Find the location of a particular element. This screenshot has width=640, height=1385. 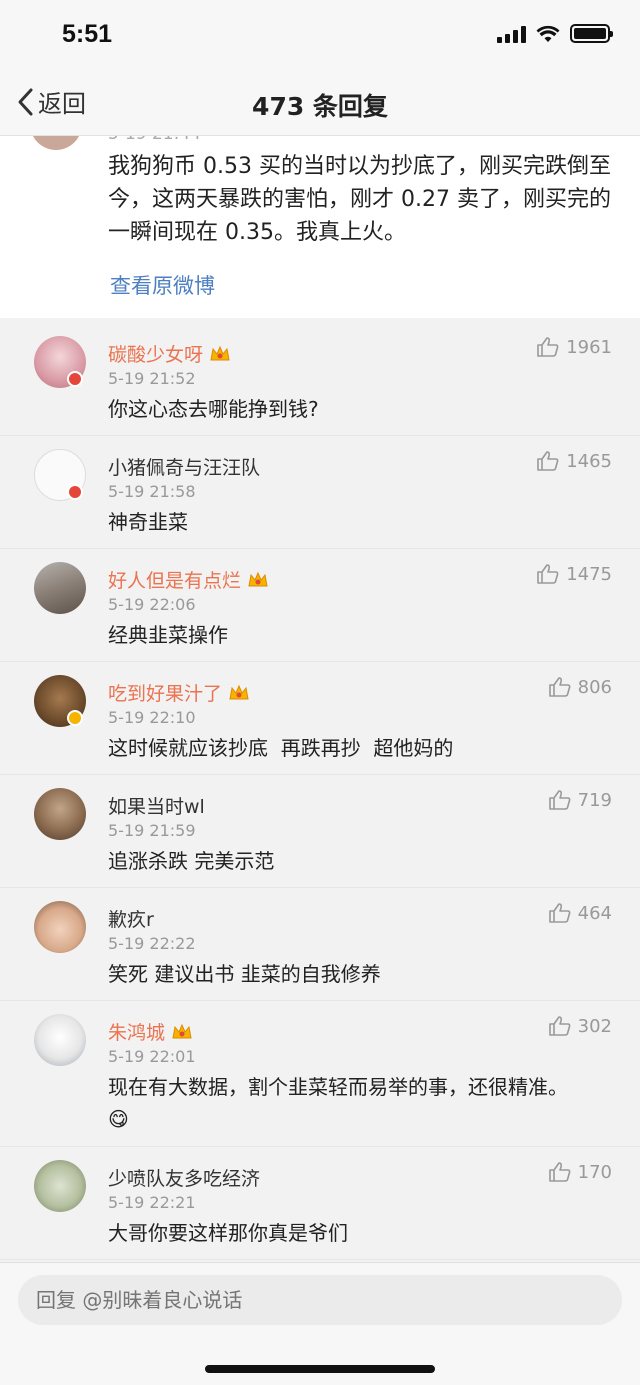

comment-author: 小猪佩奇与汪汪队 is located at coordinates (184, 466).